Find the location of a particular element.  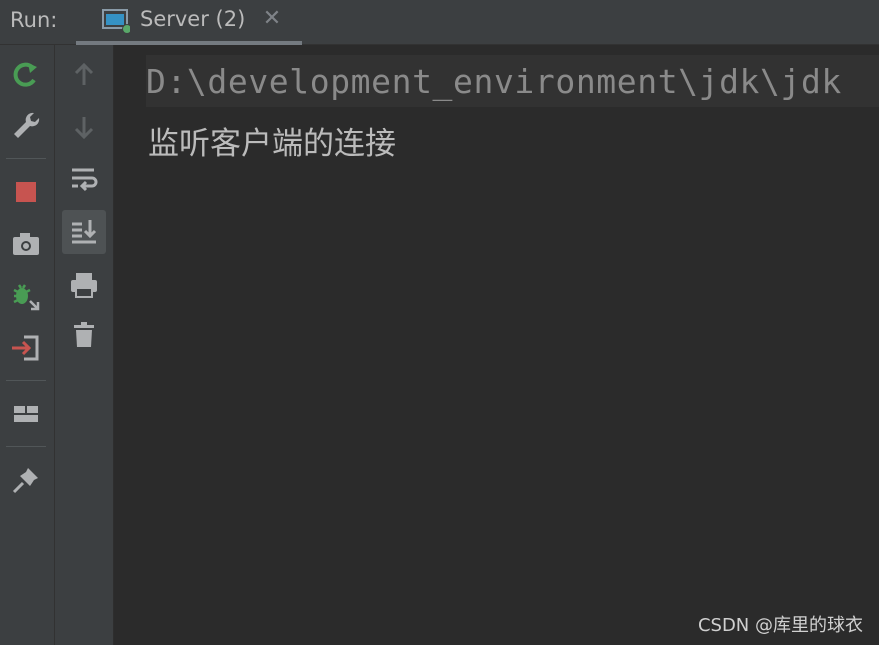

command-line-row: D:\development_environment\jdk\jdk is located at coordinates (512, 81).